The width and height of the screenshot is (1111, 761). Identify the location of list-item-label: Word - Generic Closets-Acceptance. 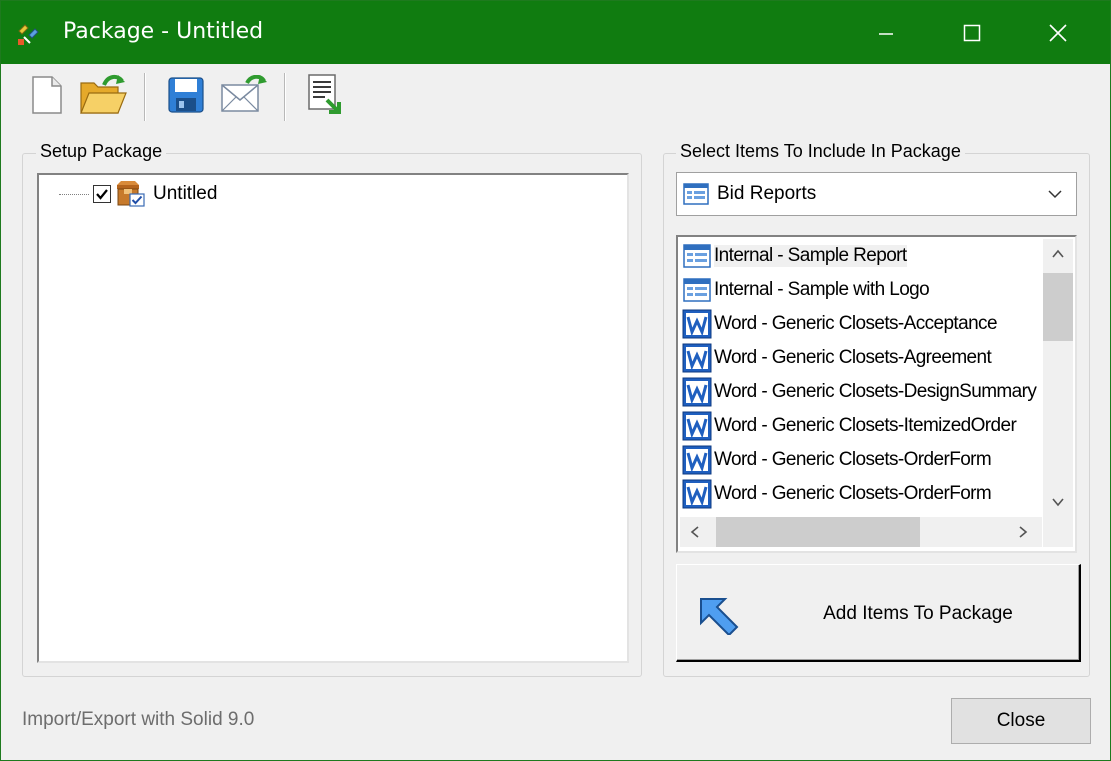
(856, 323).